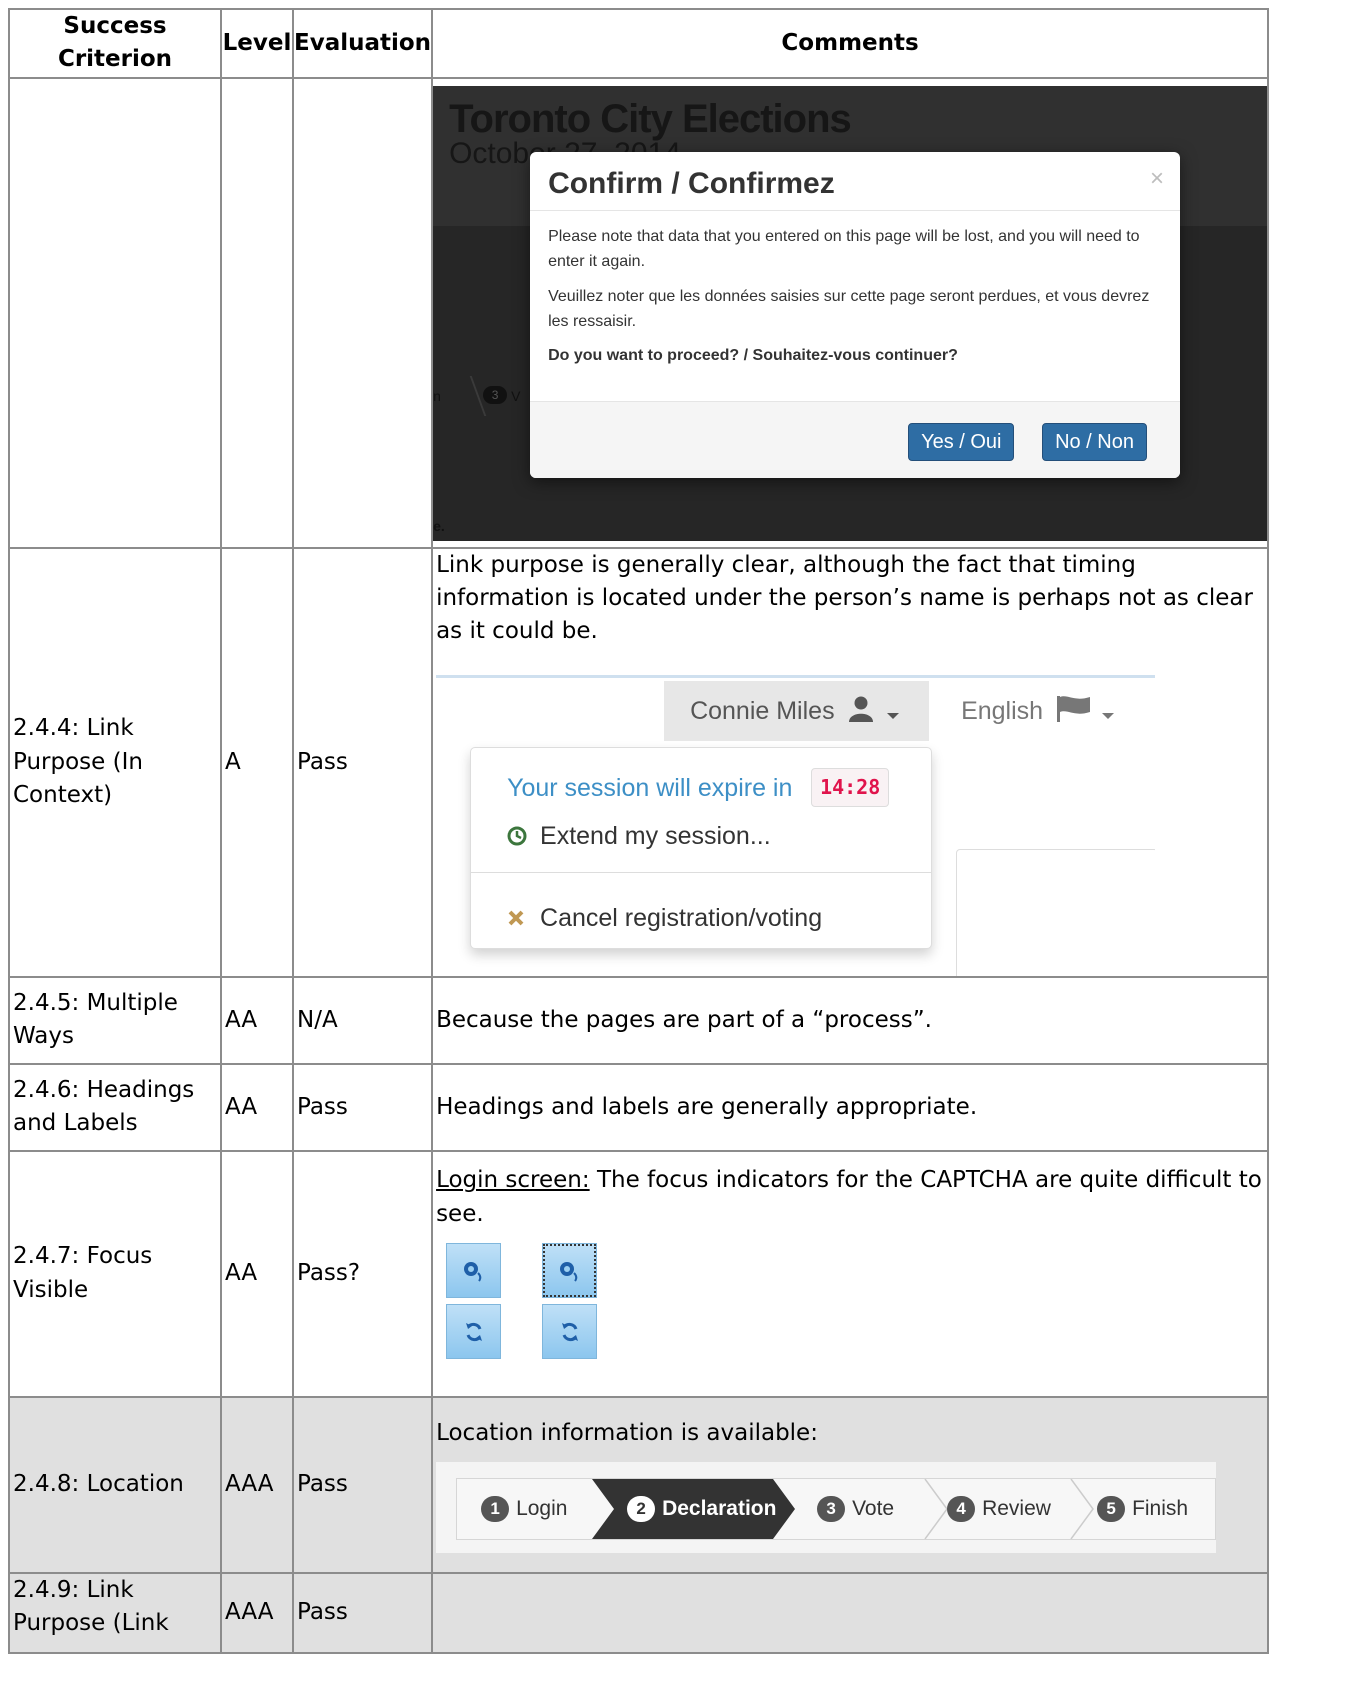 Image resolution: width=1356 pixels, height=1697 pixels. I want to click on step-review: 4 Review, so click(999, 1509).